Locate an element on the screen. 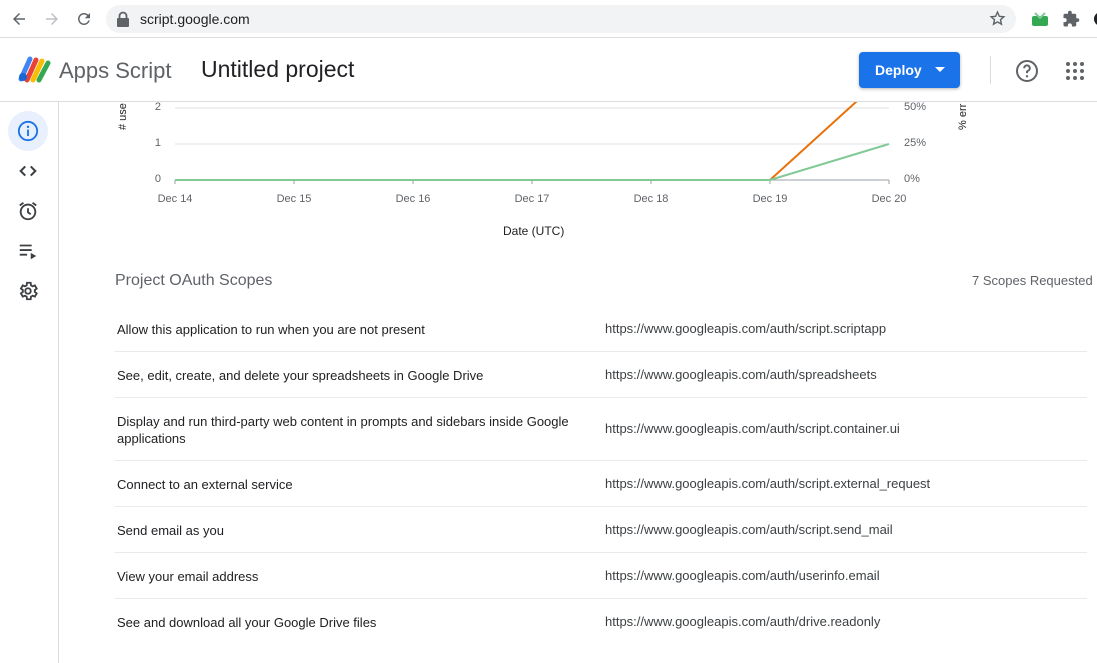 The height and width of the screenshot is (663, 1097). x-tick-label: Dec 16 is located at coordinates (413, 199).